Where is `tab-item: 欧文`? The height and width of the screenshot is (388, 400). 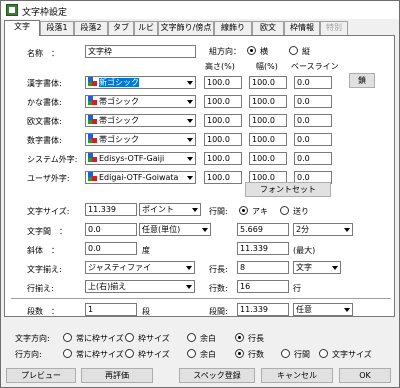 tab-item: 欧文 is located at coordinates (268, 28).